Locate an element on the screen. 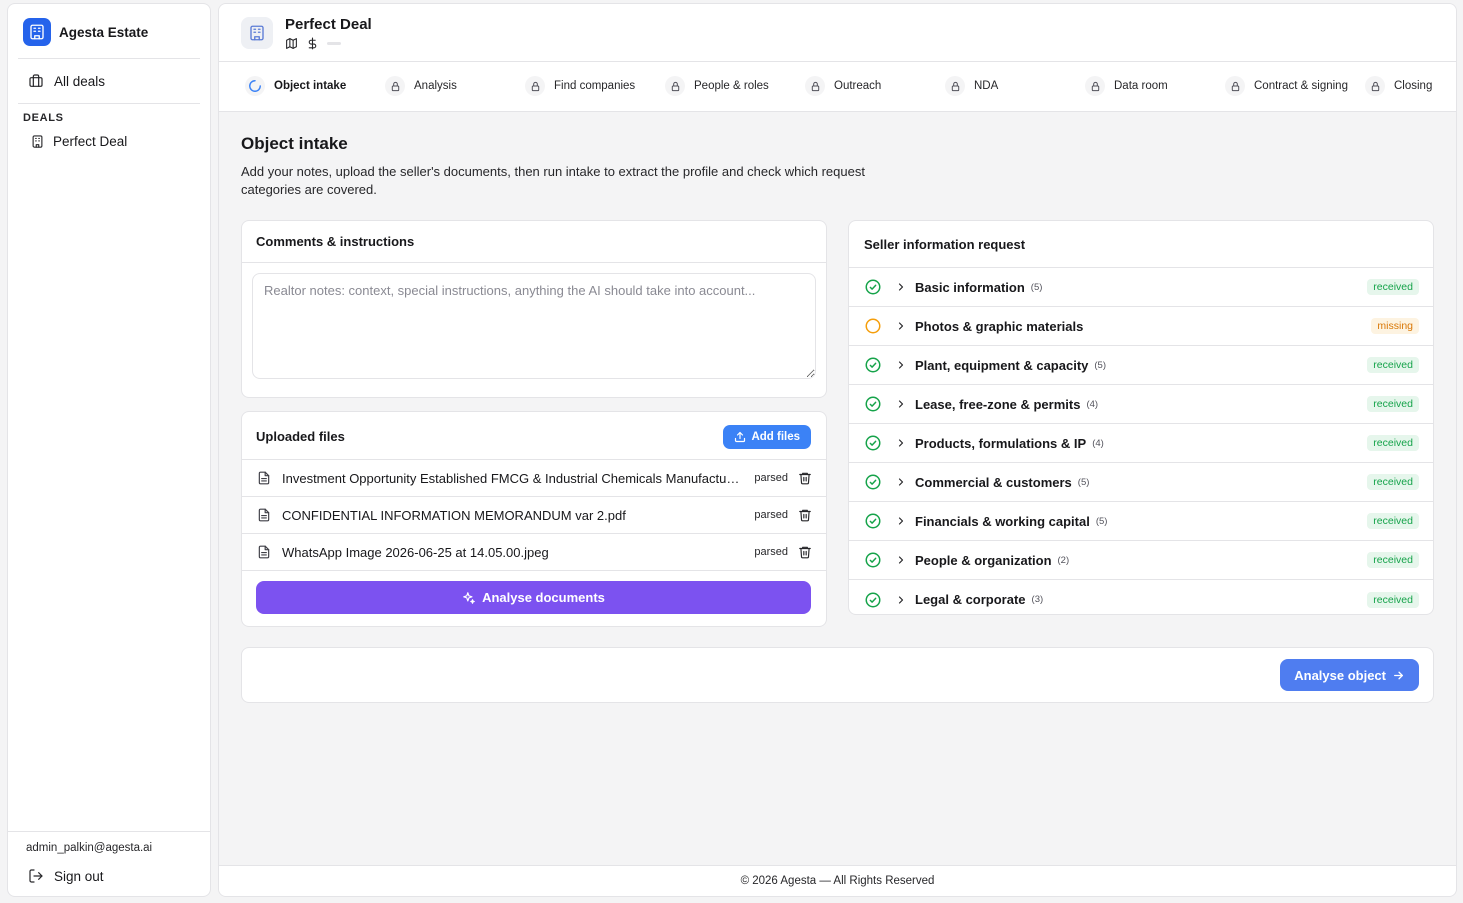 The image size is (1463, 903). tab-contract-signing: Contract & signing is located at coordinates (1286, 86).